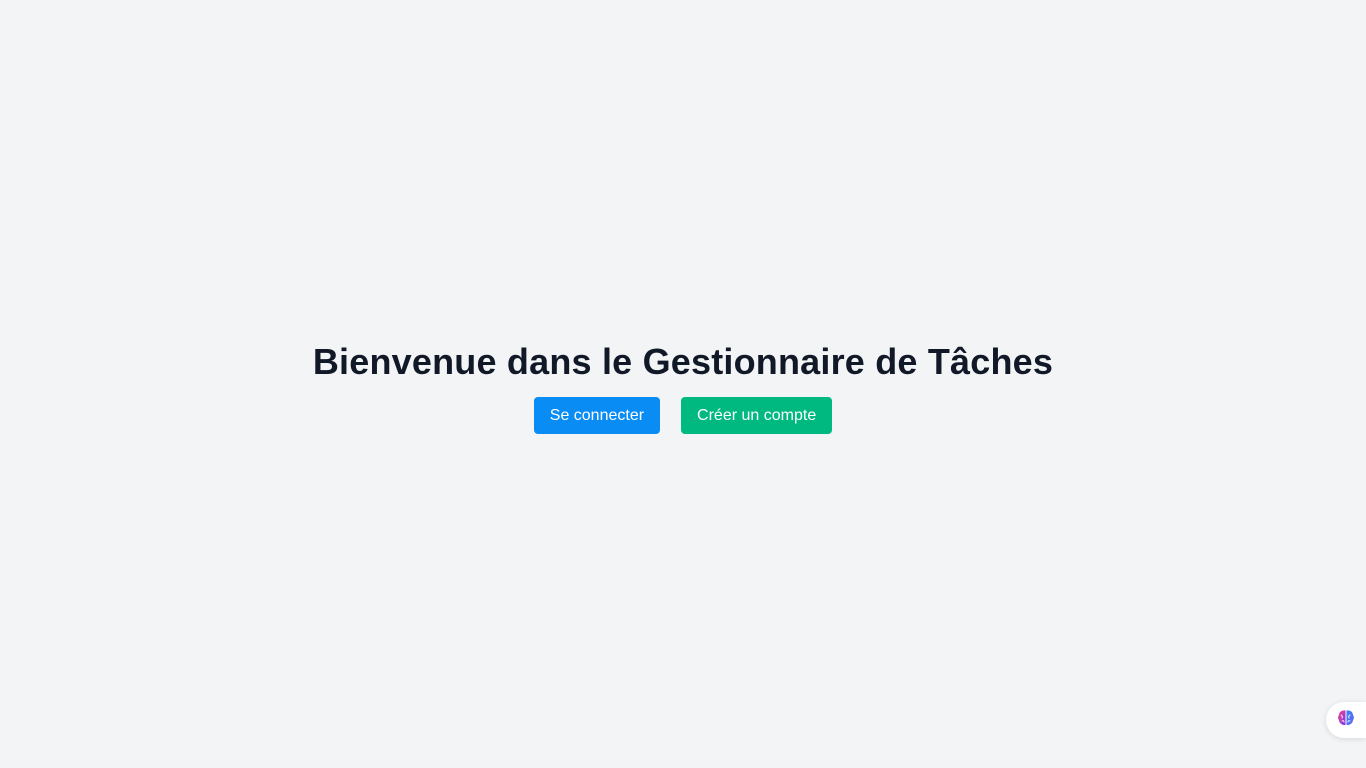 This screenshot has height=768, width=1366. I want to click on auth-actions: Se connecter Créer un compte, so click(683, 415).